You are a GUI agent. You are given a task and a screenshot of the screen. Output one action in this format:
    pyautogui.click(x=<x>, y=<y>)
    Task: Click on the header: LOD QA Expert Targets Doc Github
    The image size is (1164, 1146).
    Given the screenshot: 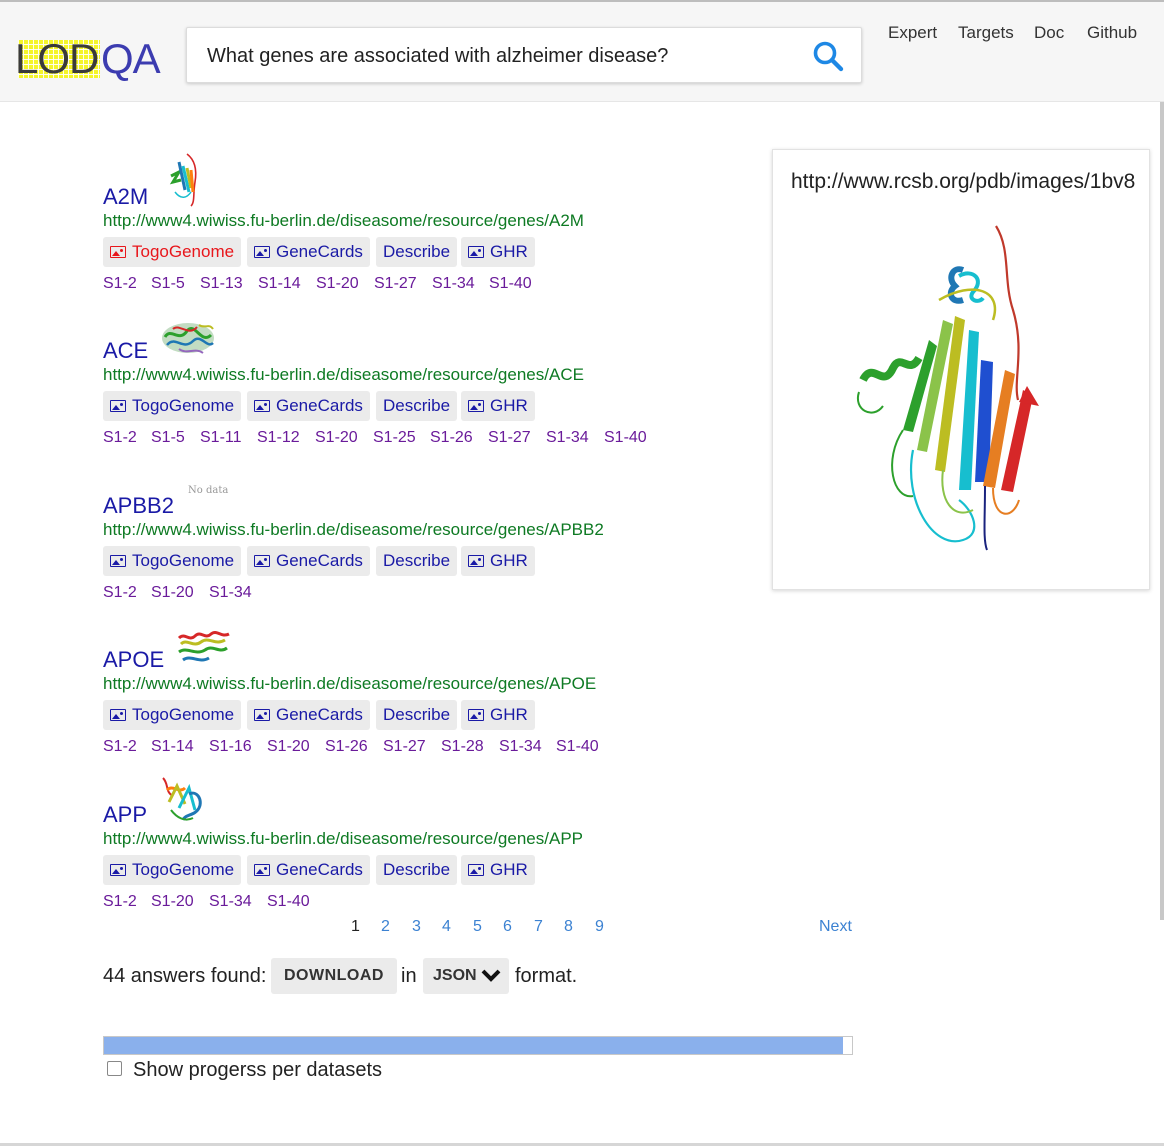 What is the action you would take?
    pyautogui.click(x=582, y=52)
    